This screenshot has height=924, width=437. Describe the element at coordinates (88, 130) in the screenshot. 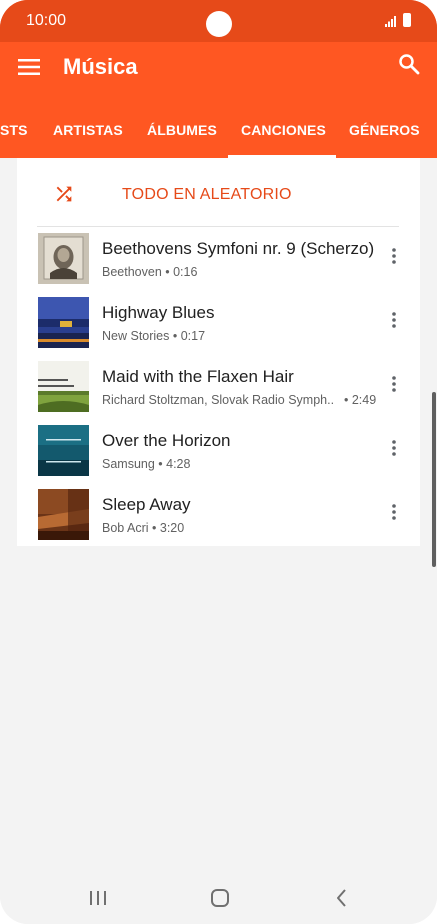

I see `tab-artistas: ARTISTAS` at that location.